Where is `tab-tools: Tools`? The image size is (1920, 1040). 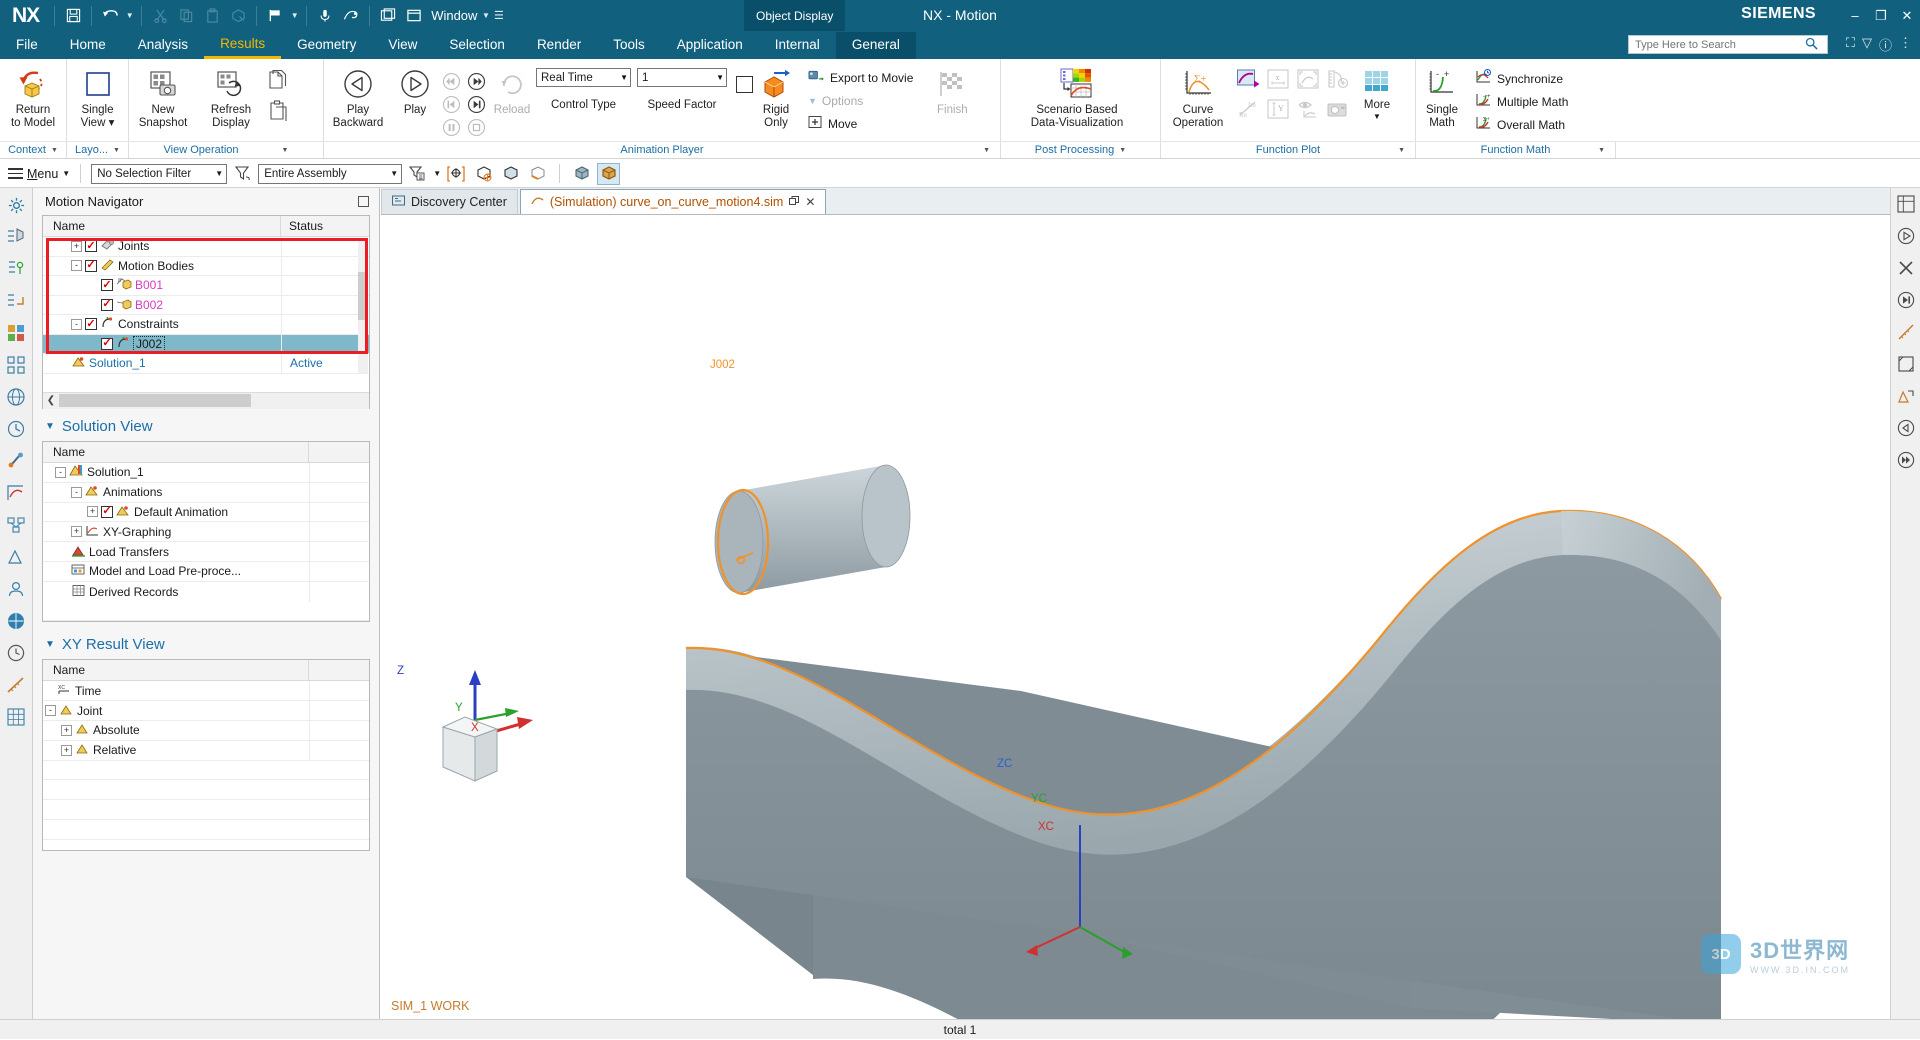
tab-tools: Tools is located at coordinates (629, 45).